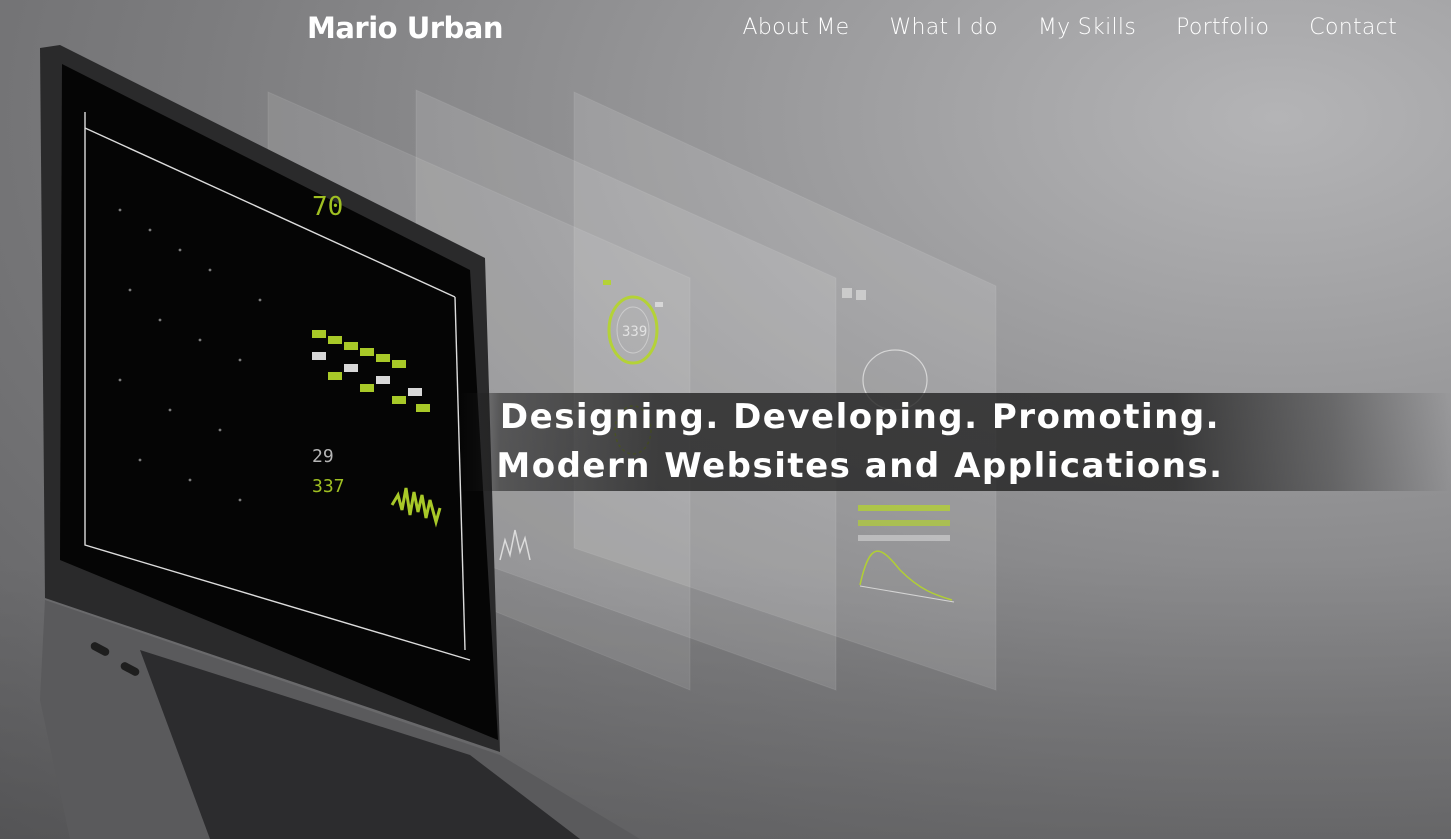  Describe the element at coordinates (634, 332) in the screenshot. I see `gauge-readout: 339` at that location.